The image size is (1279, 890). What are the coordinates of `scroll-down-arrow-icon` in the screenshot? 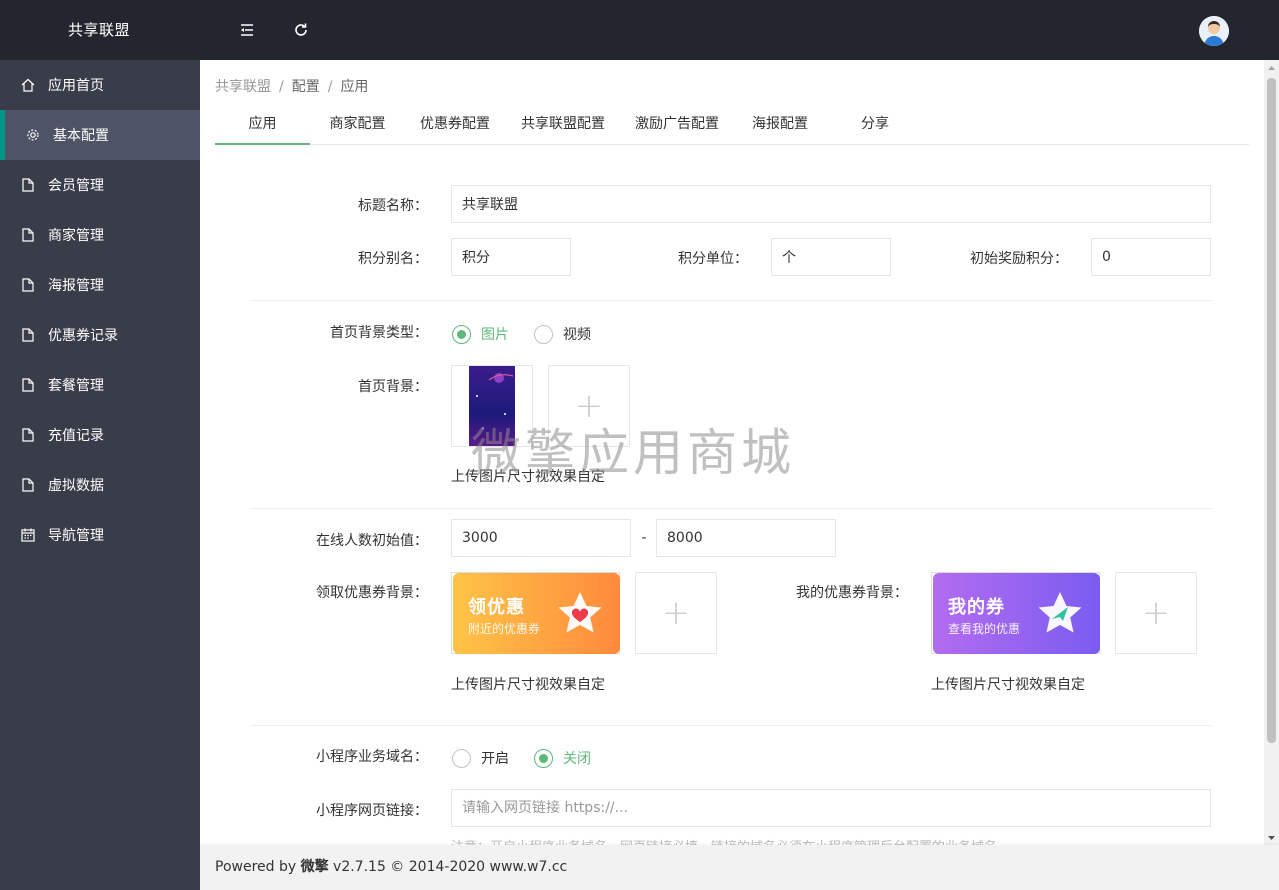 It's located at (1271, 837).